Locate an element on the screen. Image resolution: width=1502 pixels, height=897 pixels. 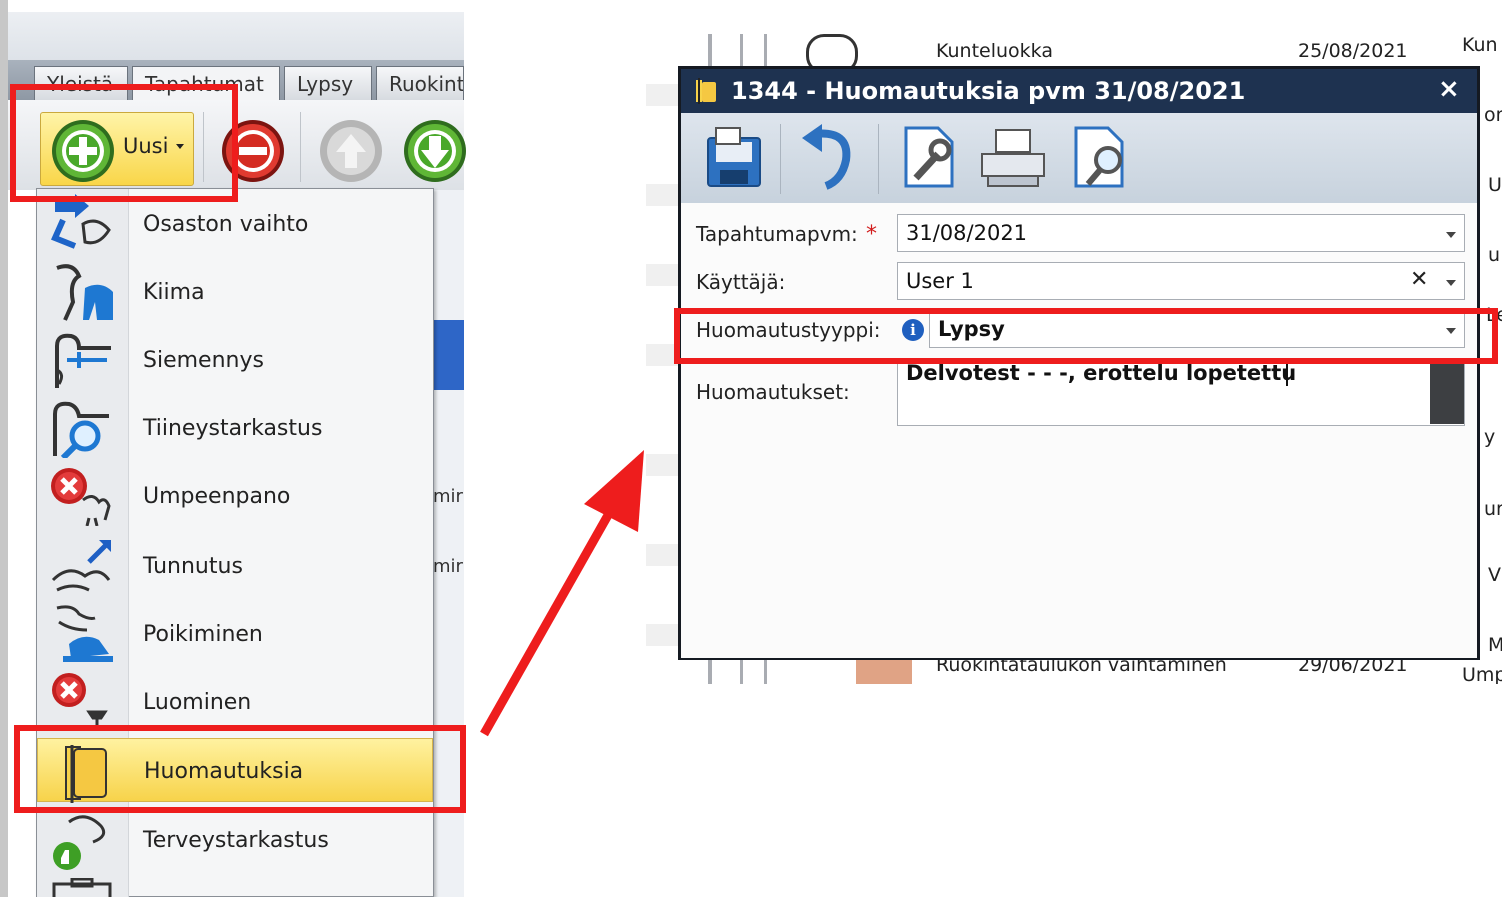
menu-item-label: Tunnutus is located at coordinates (193, 566).